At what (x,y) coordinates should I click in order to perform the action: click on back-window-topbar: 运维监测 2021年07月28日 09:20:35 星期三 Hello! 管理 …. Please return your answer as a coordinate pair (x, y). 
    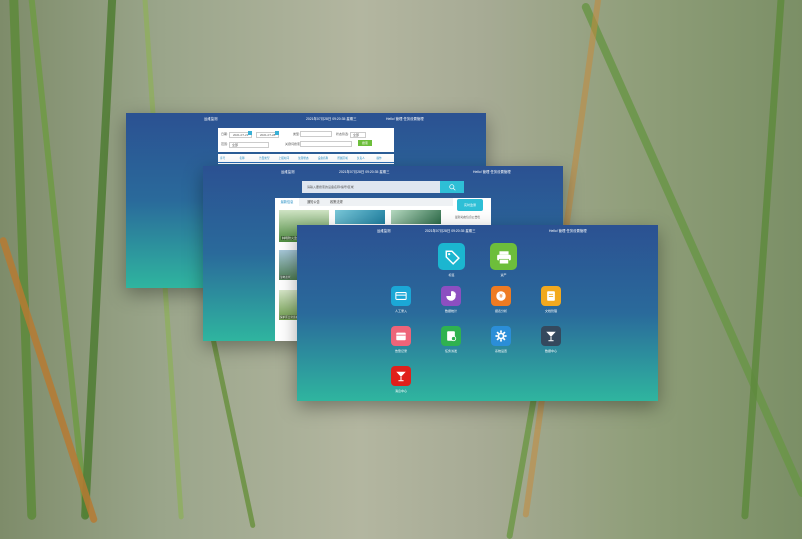
    Looking at the image, I should click on (306, 118).